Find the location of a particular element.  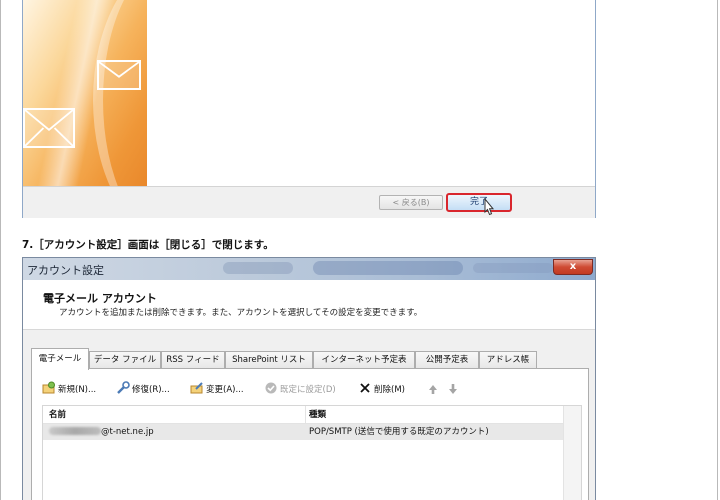

column-name: 名前 is located at coordinates (56, 415).